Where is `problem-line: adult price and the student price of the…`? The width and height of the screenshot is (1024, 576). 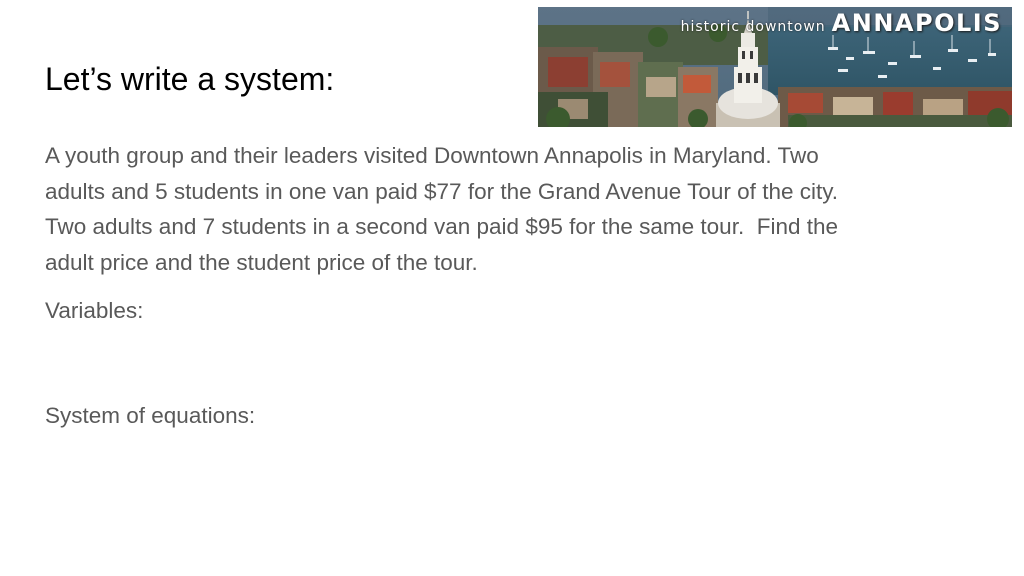 problem-line: adult price and the student price of the… is located at coordinates (261, 262).